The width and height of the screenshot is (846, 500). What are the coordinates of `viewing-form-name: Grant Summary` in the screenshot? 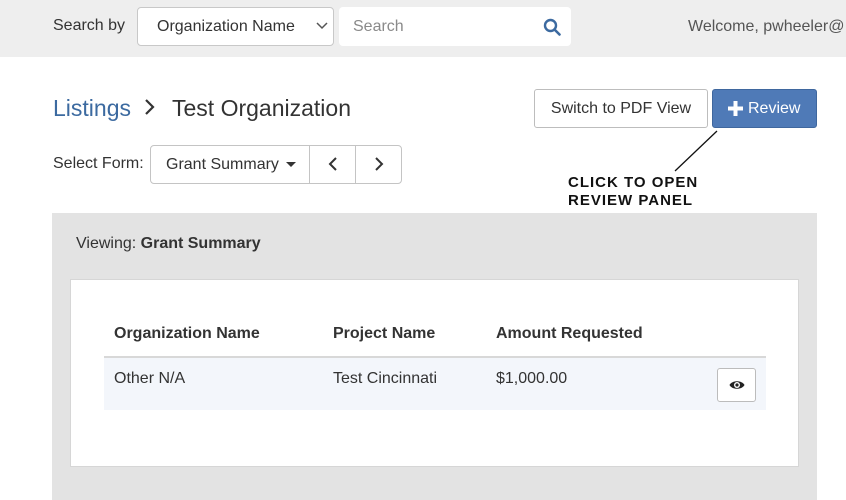 It's located at (200, 243).